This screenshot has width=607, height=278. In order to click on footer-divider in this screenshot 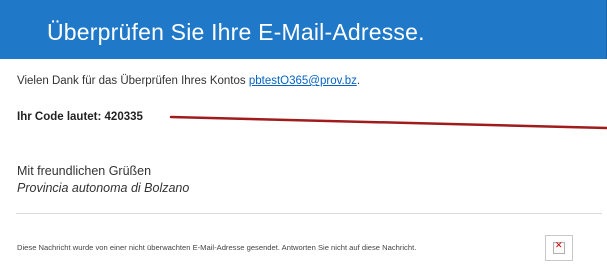, I will do `click(309, 213)`.